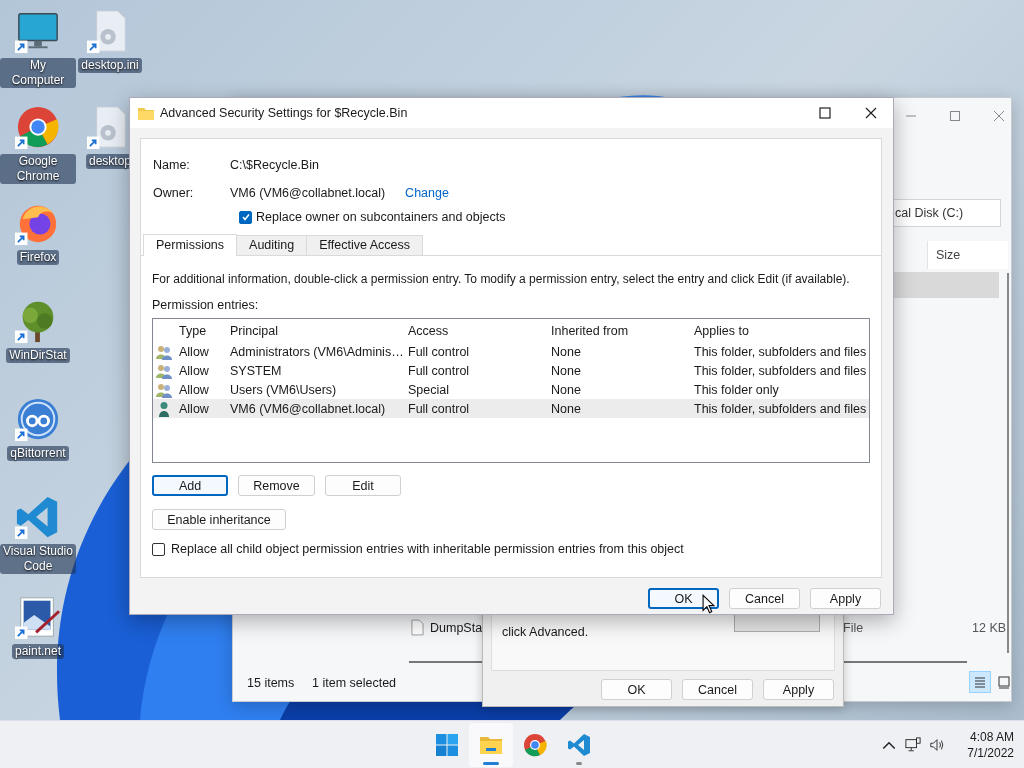  Describe the element at coordinates (913, 745) in the screenshot. I see `network-icon` at that location.